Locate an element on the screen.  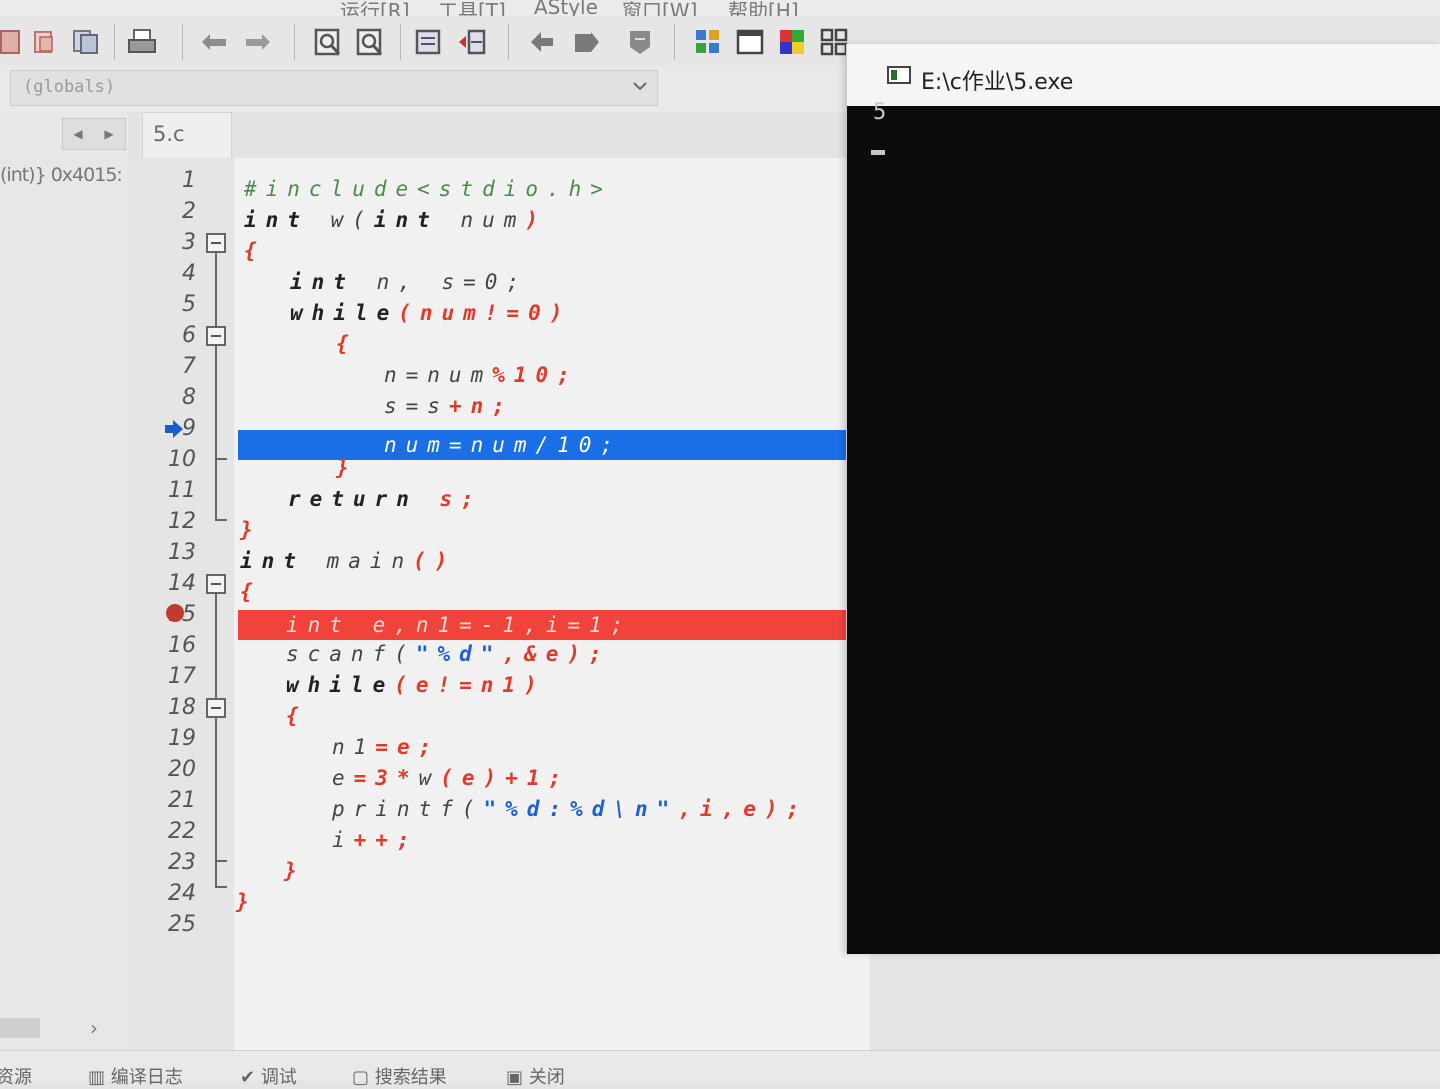
line-number: 12 is located at coordinates (182, 521).